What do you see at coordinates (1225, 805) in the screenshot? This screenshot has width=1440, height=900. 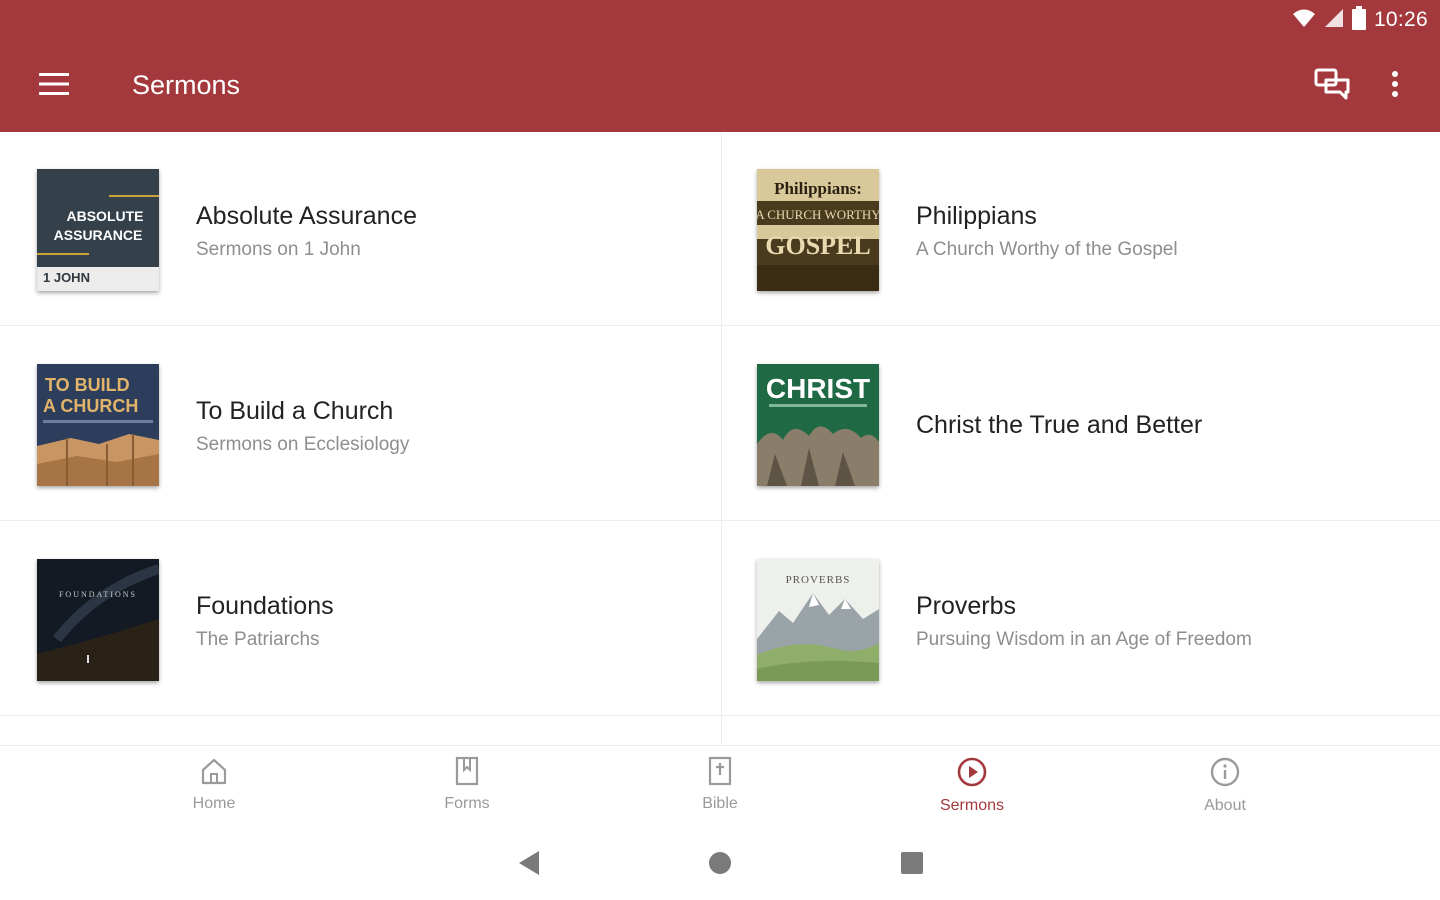 I see `nav-label: About` at bounding box center [1225, 805].